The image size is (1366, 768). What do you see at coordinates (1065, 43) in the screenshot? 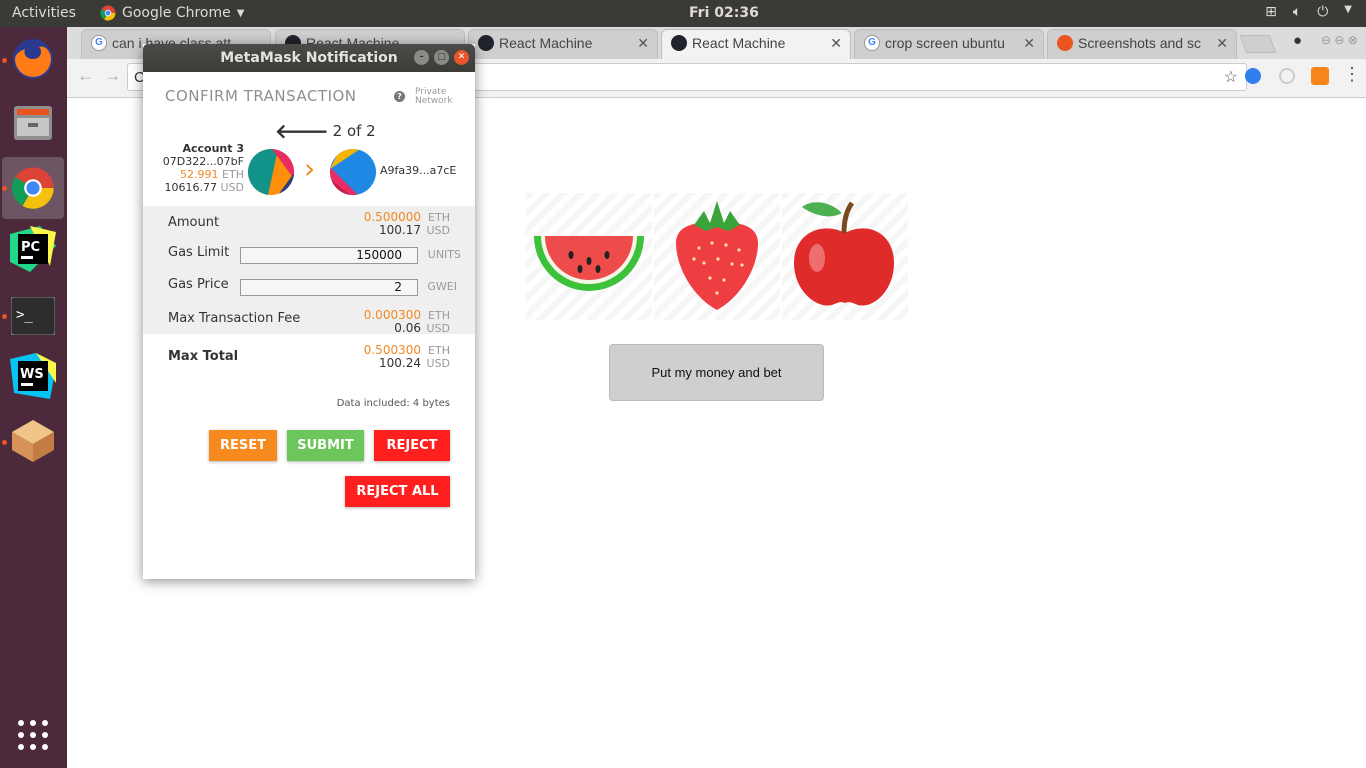
I see `ubuntu-icon` at bounding box center [1065, 43].